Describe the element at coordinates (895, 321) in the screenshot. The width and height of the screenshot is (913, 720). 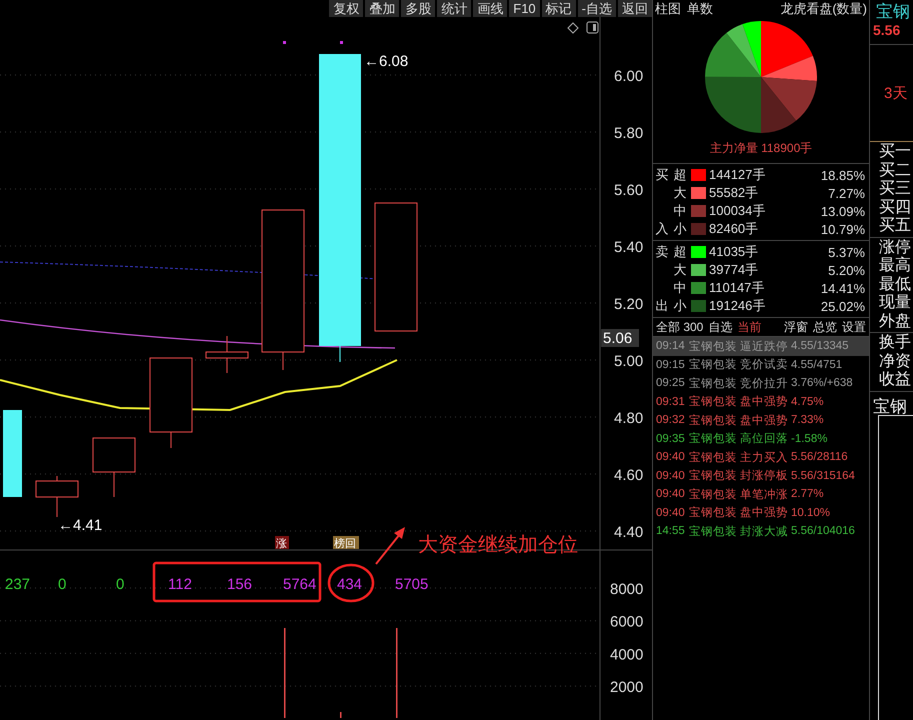
I see `quote-field-label: 外盘` at that location.